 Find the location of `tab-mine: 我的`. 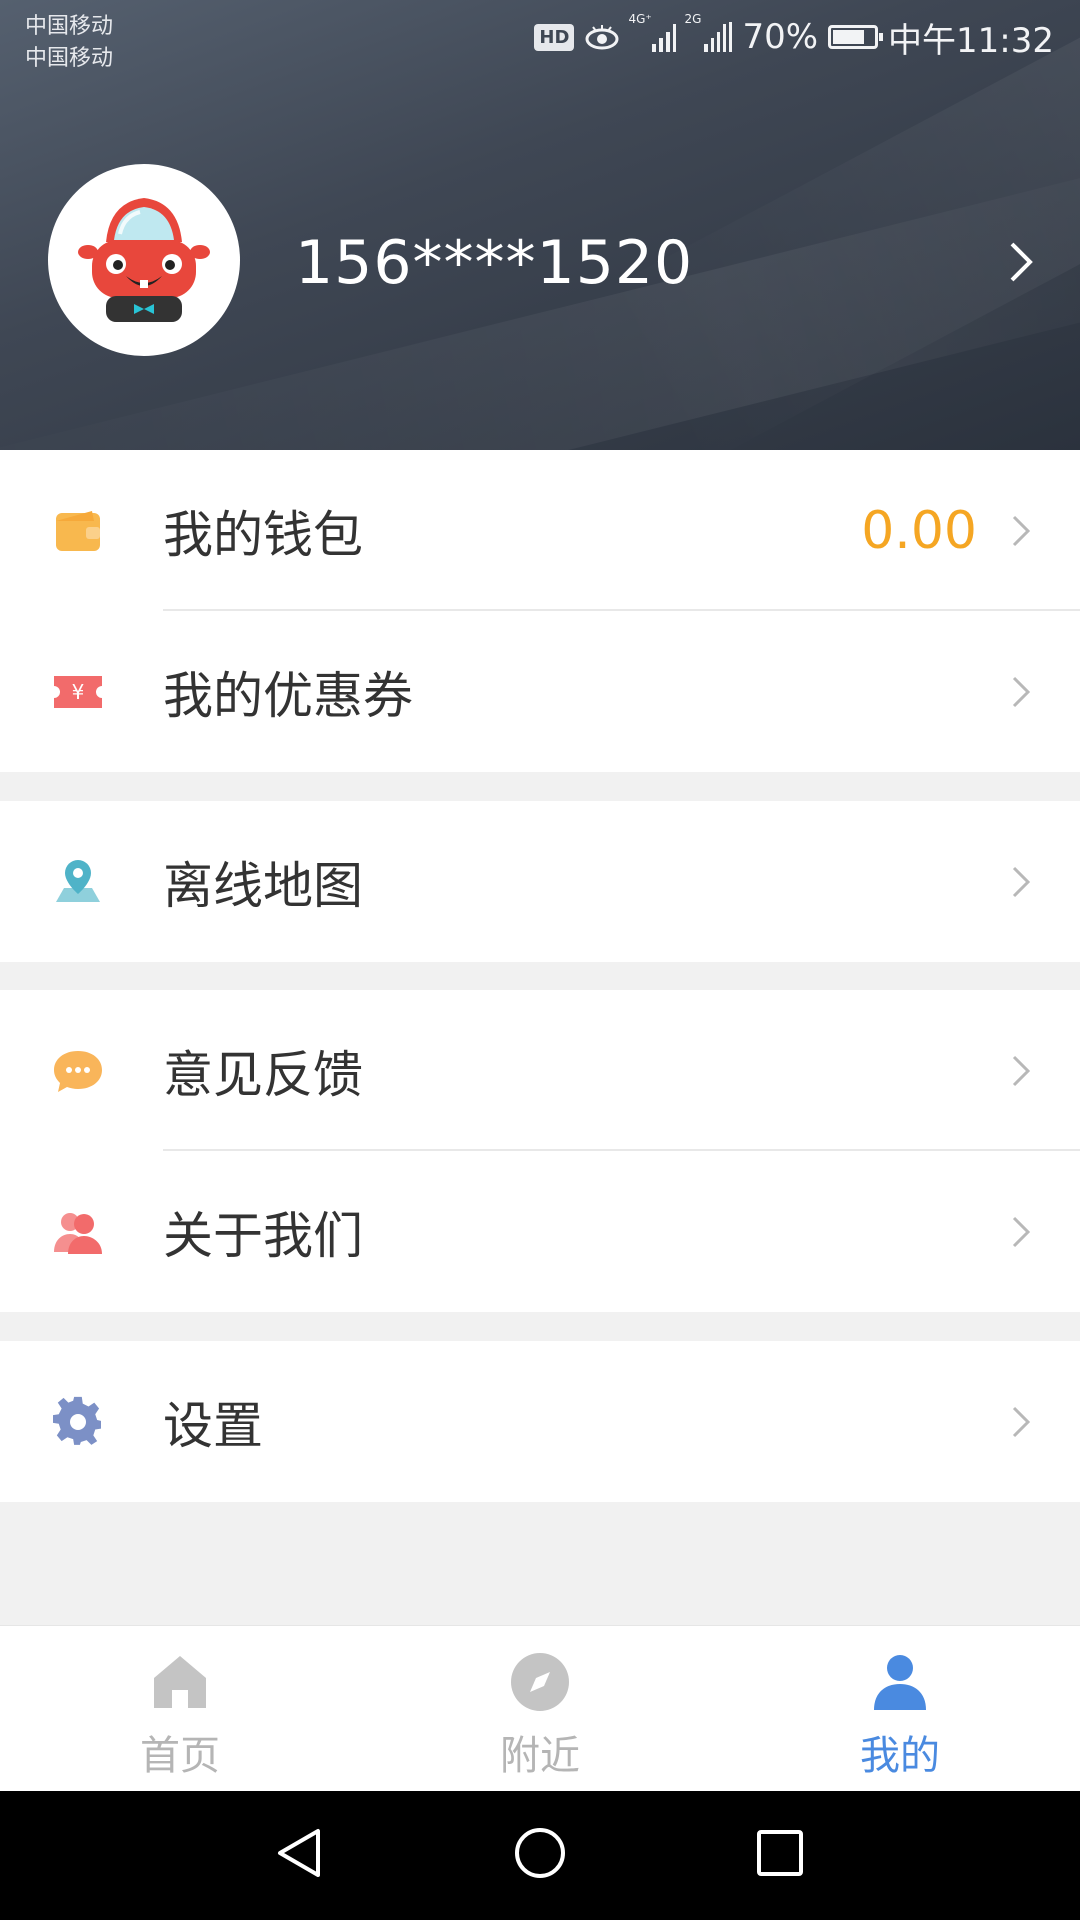

tab-mine: 我的 is located at coordinates (900, 1709).